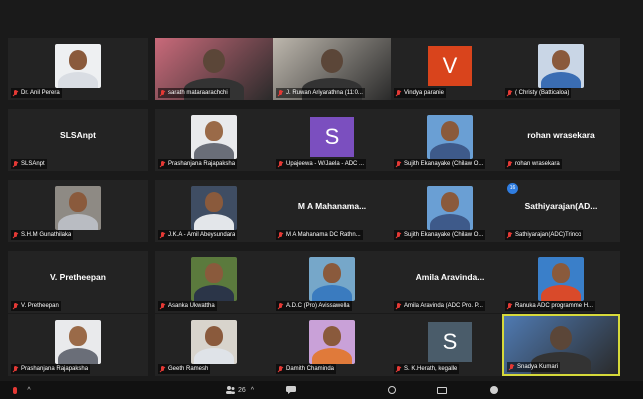 The width and height of the screenshot is (643, 399). I want to click on participant-tile: Geeth Ramesh, so click(214, 345).